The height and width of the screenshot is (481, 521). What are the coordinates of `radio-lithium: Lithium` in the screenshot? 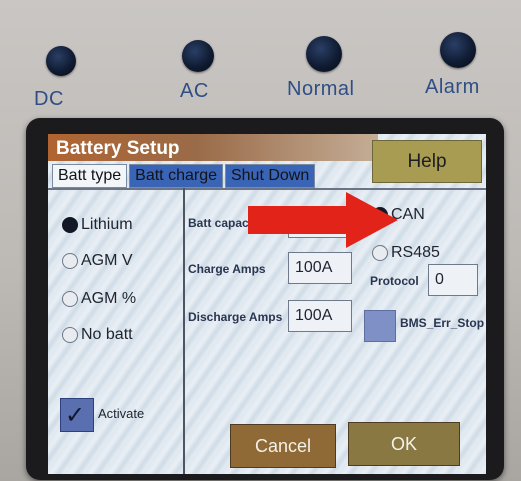 It's located at (97, 225).